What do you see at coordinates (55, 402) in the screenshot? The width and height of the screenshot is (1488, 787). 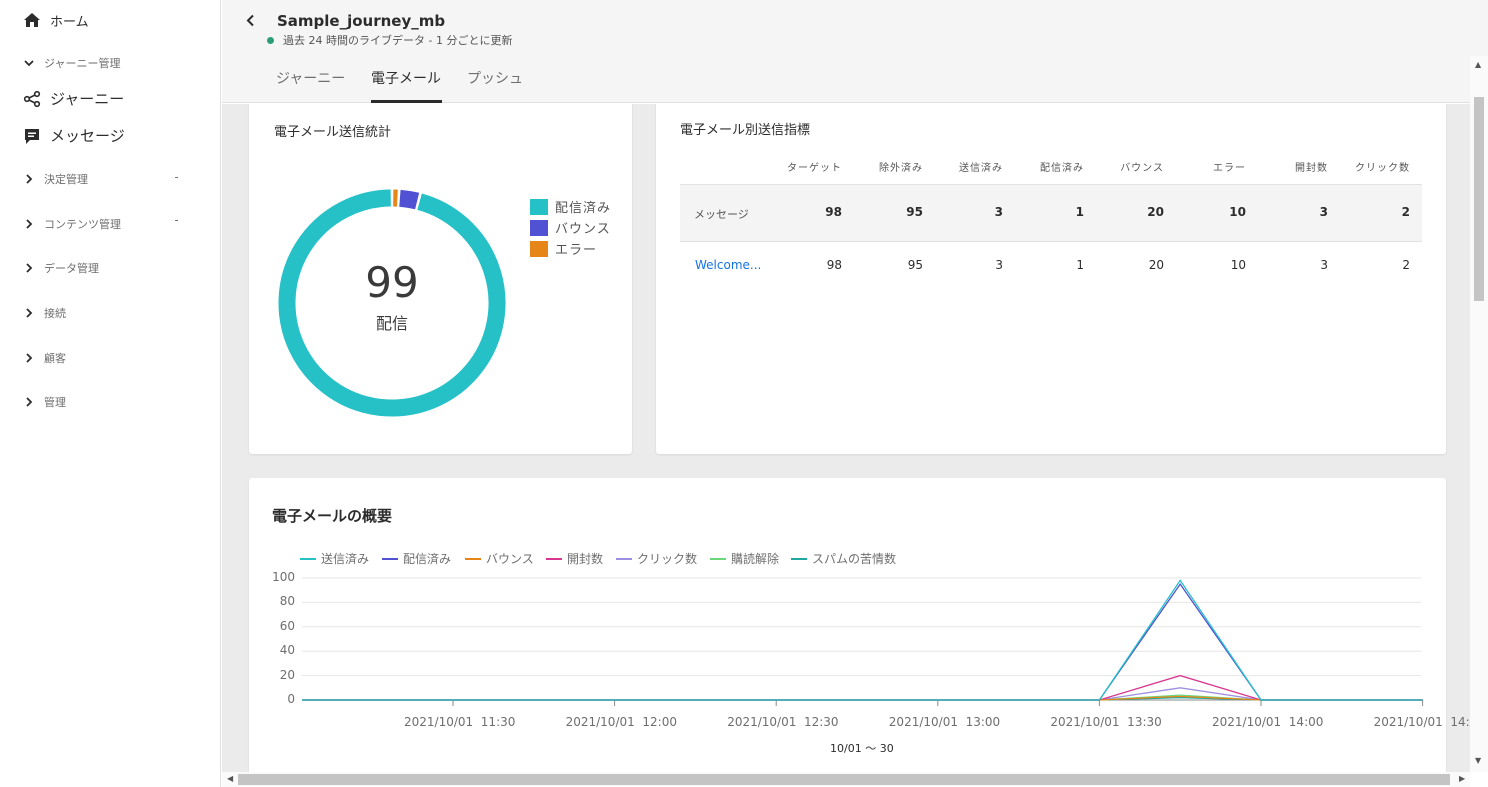 I see `nav-administration-label: 管理` at bounding box center [55, 402].